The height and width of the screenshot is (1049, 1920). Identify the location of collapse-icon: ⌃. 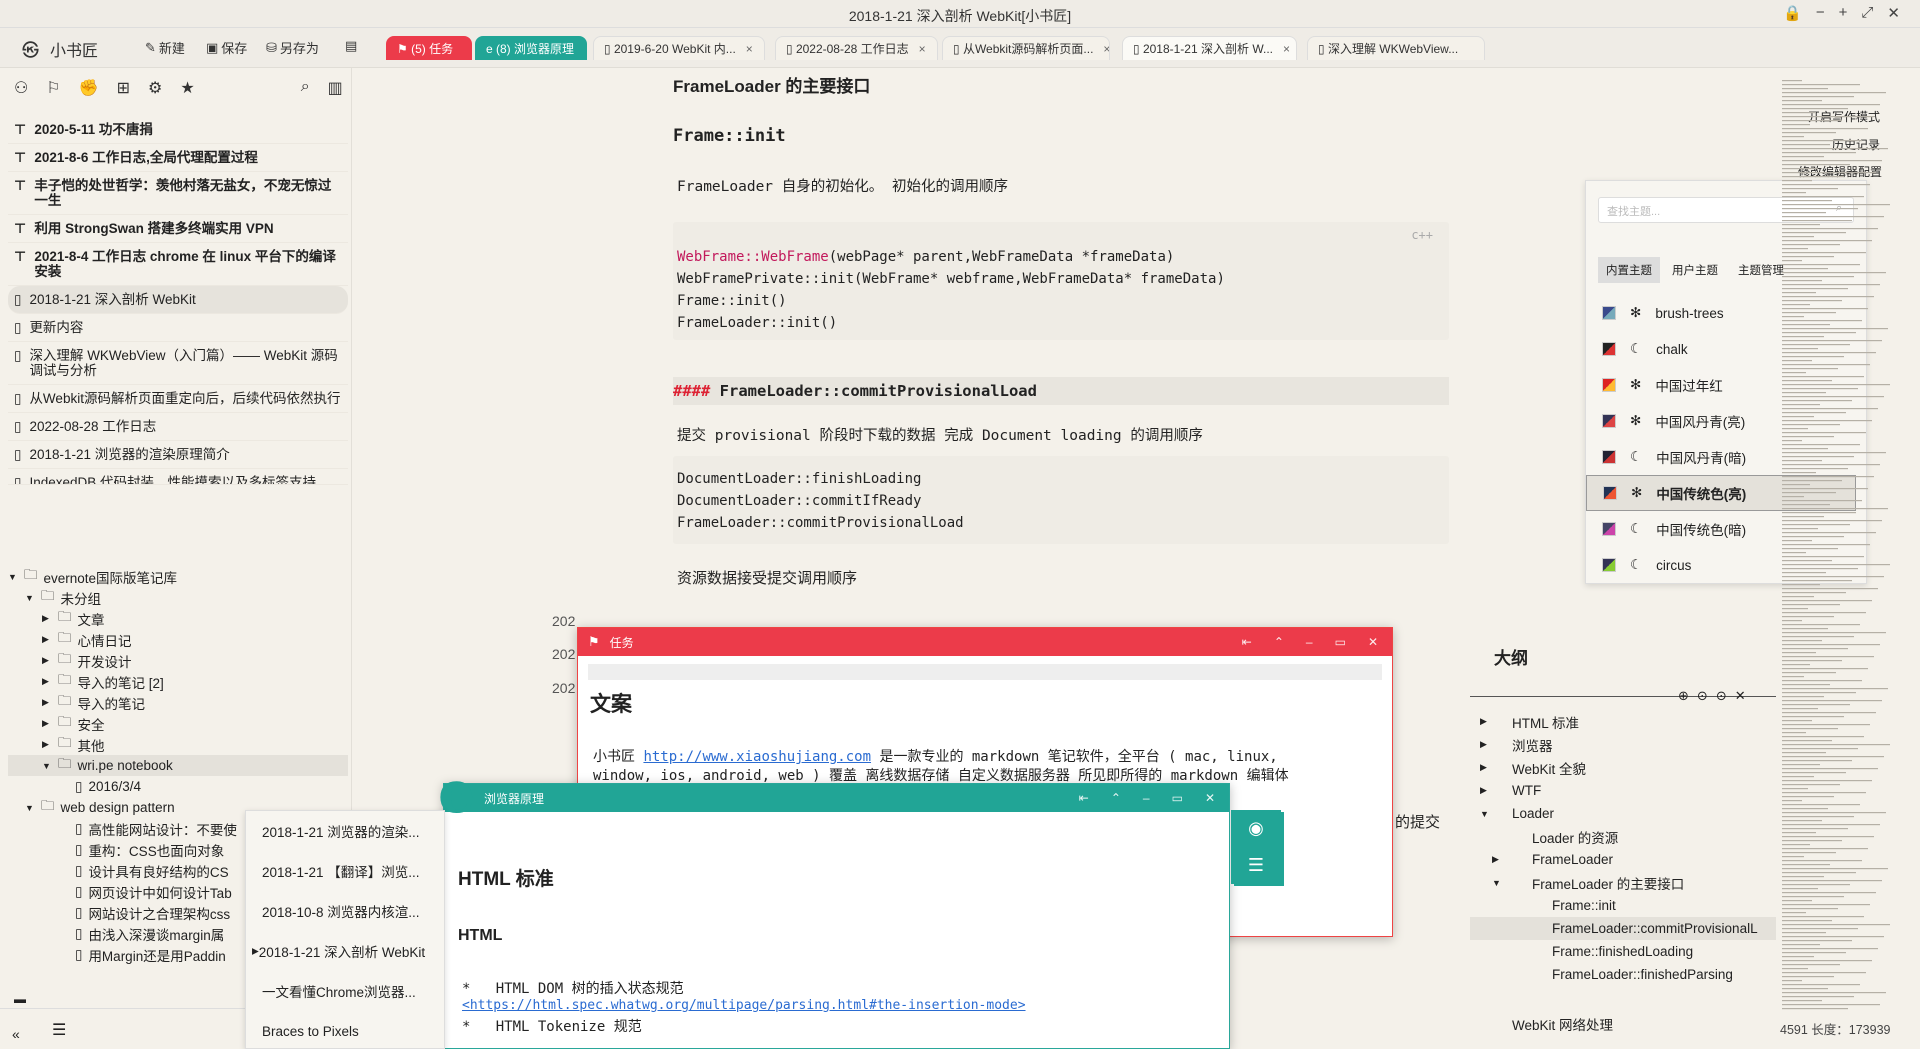
(1116, 798).